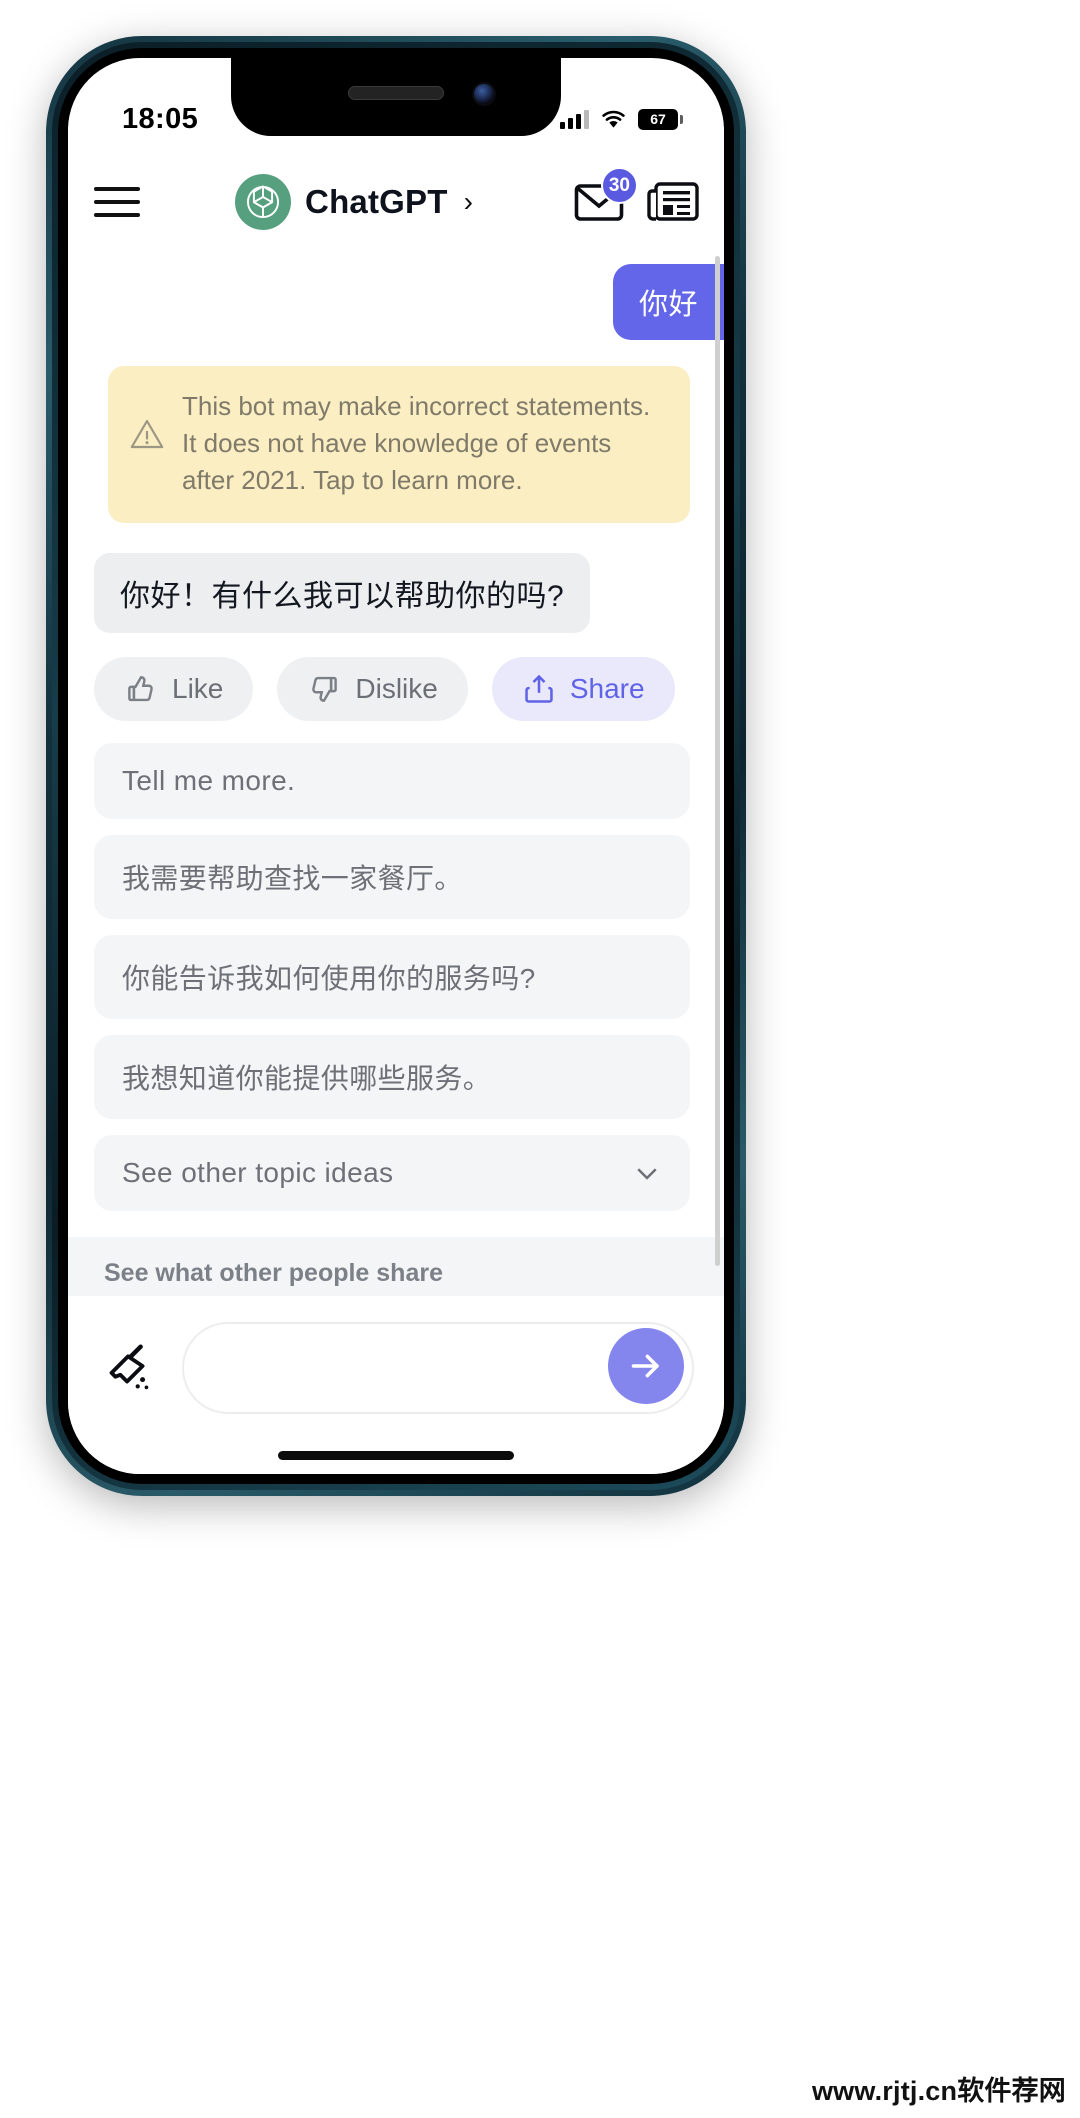  What do you see at coordinates (376, 201) in the screenshot?
I see `page-title: ChatGPT` at bounding box center [376, 201].